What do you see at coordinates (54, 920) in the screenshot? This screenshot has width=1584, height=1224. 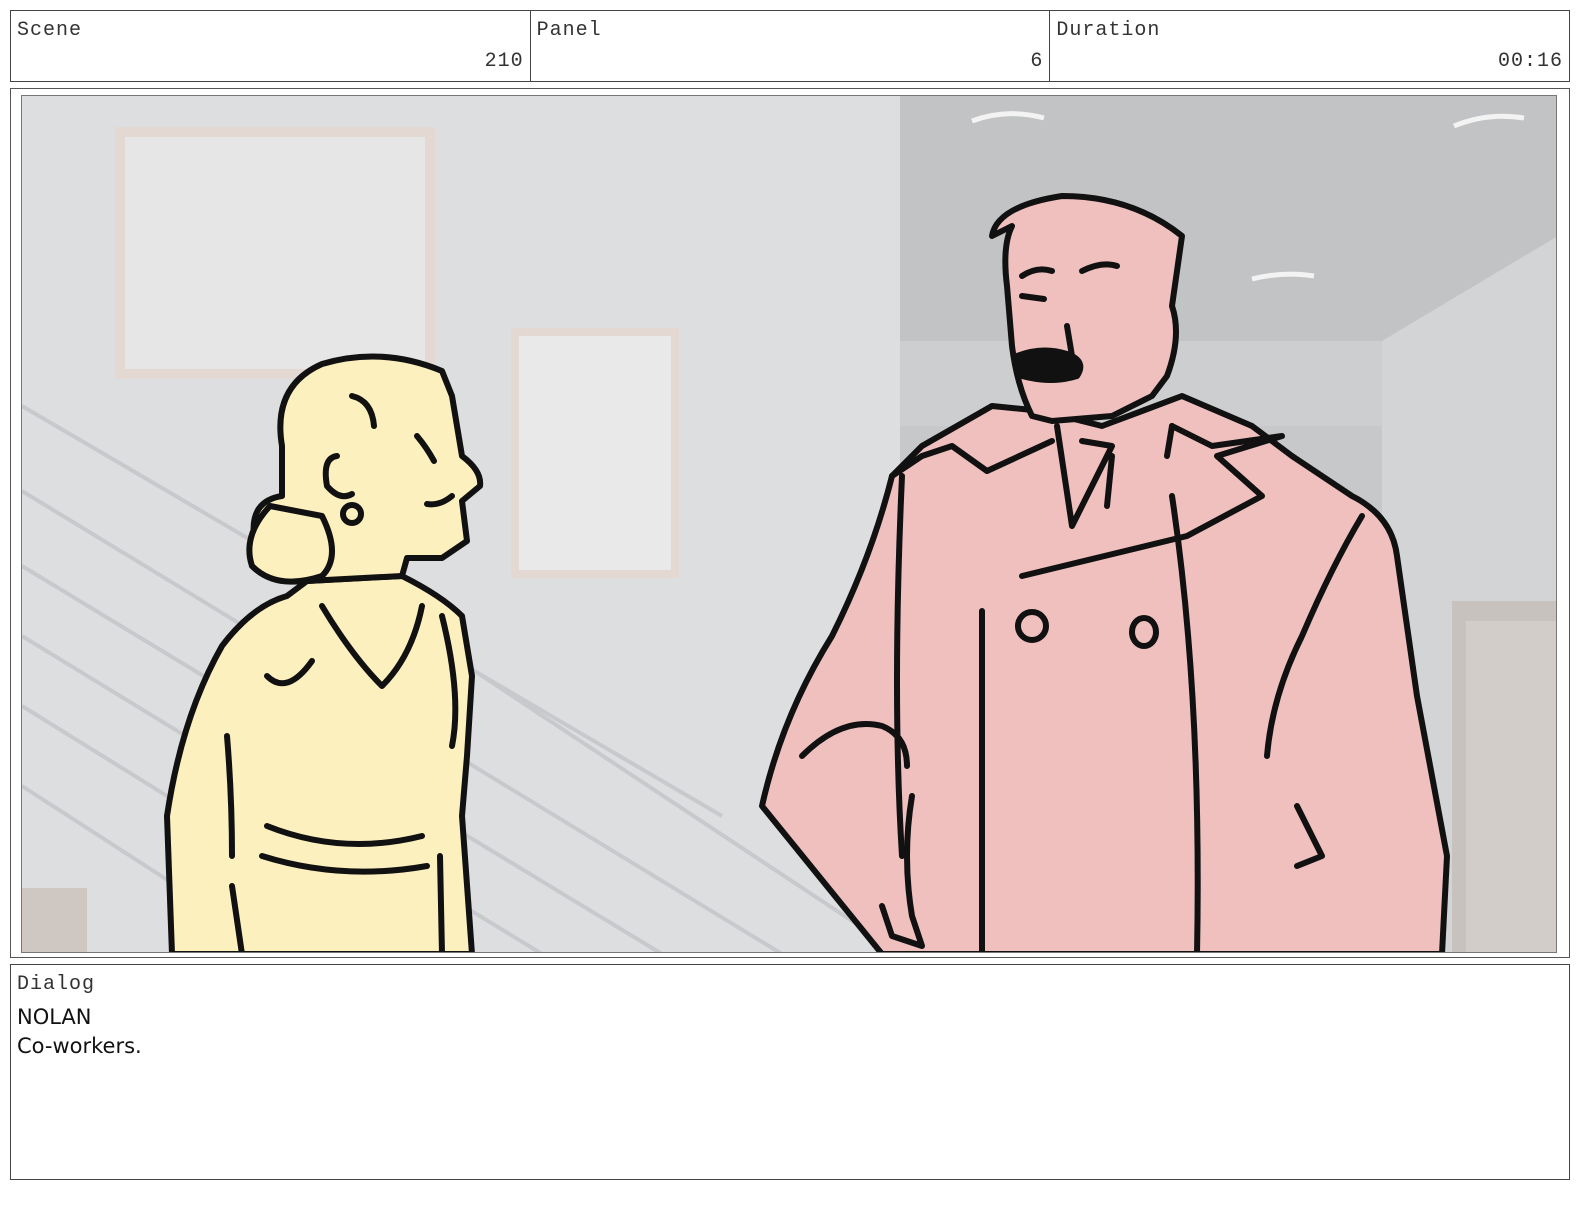 I see `newel-post` at bounding box center [54, 920].